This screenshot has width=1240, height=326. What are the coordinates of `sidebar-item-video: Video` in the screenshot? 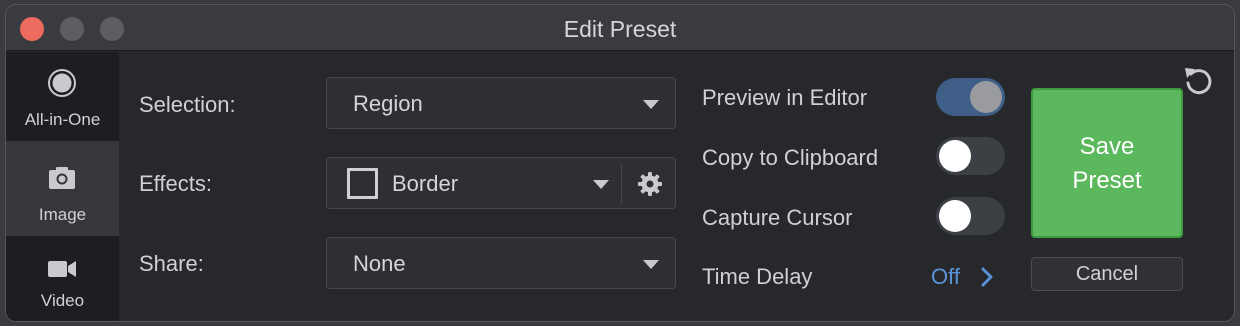 It's located at (62, 278).